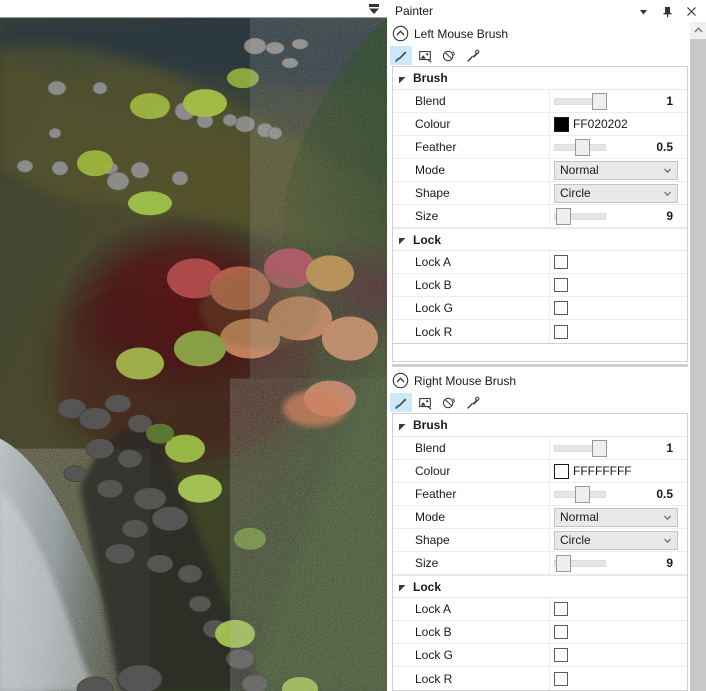 The height and width of the screenshot is (691, 706). Describe the element at coordinates (691, 11) in the screenshot. I see `close-icon` at that location.